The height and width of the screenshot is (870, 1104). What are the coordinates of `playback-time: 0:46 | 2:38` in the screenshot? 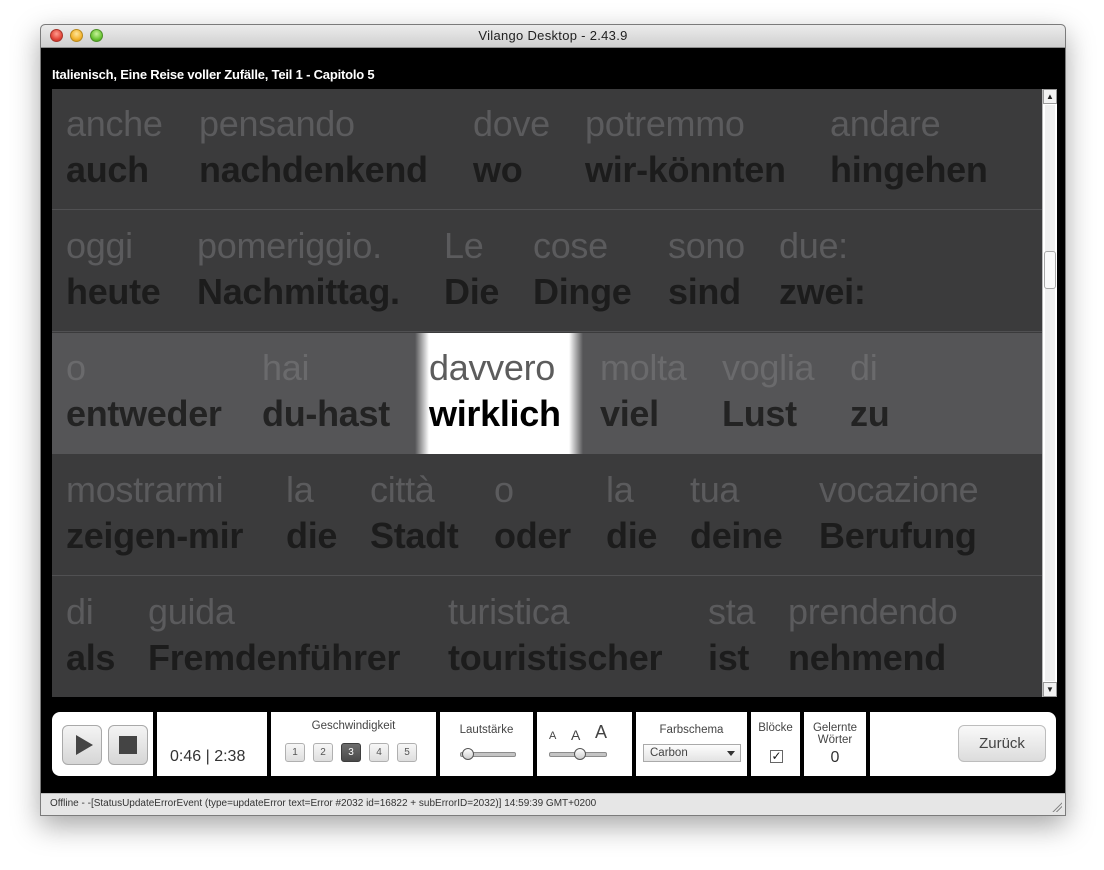 It's located at (207, 757).